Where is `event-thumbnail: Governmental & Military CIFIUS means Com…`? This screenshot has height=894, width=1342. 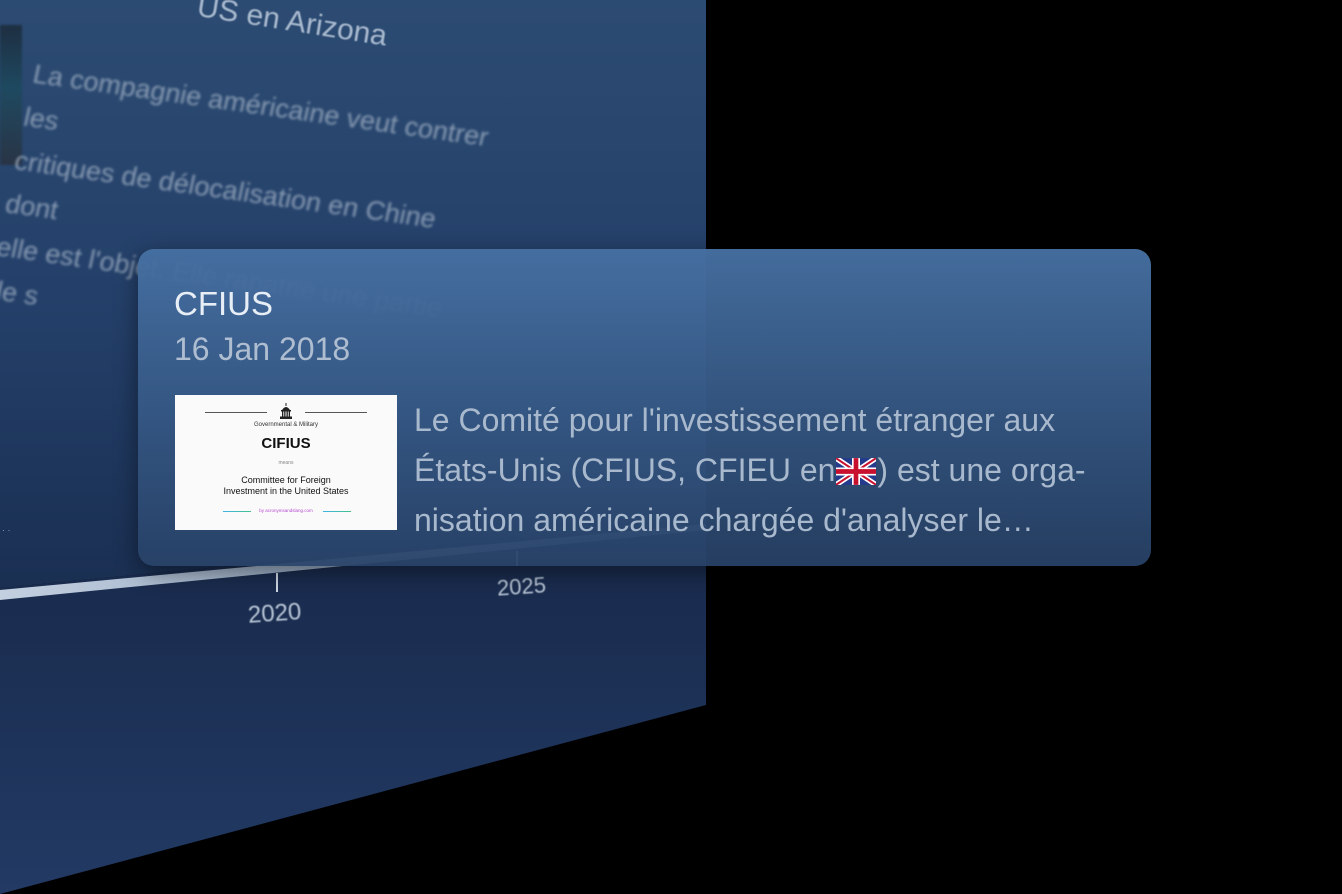
event-thumbnail: Governmental & Military CIFIUS means Com… is located at coordinates (286, 462).